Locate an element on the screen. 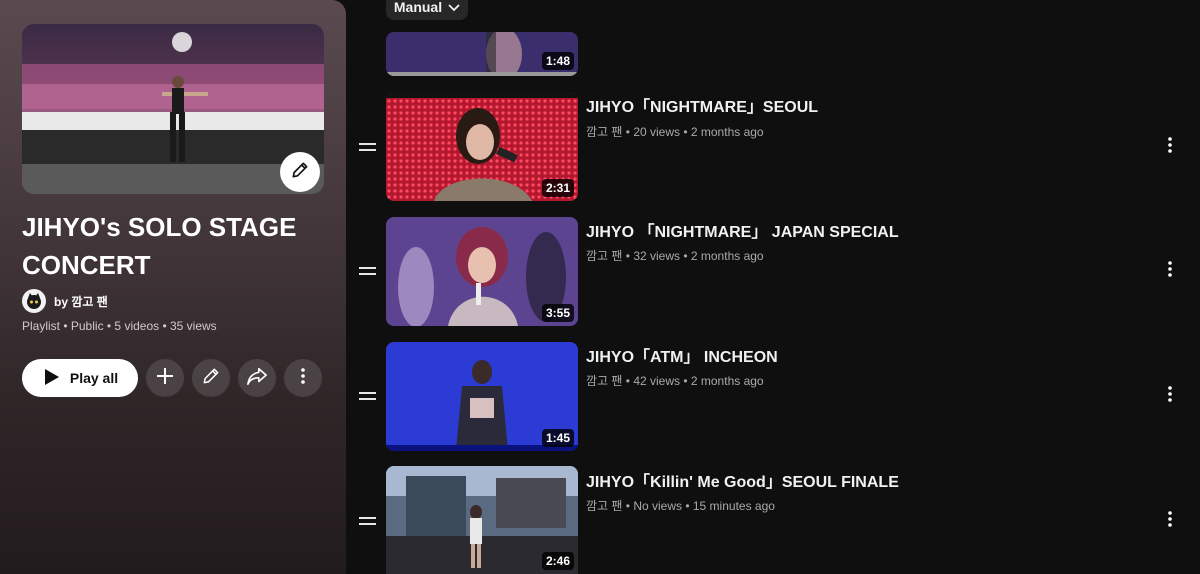 The image size is (1200, 574). video-title: JIHYO「ATM」 INCHEON is located at coordinates (682, 355).